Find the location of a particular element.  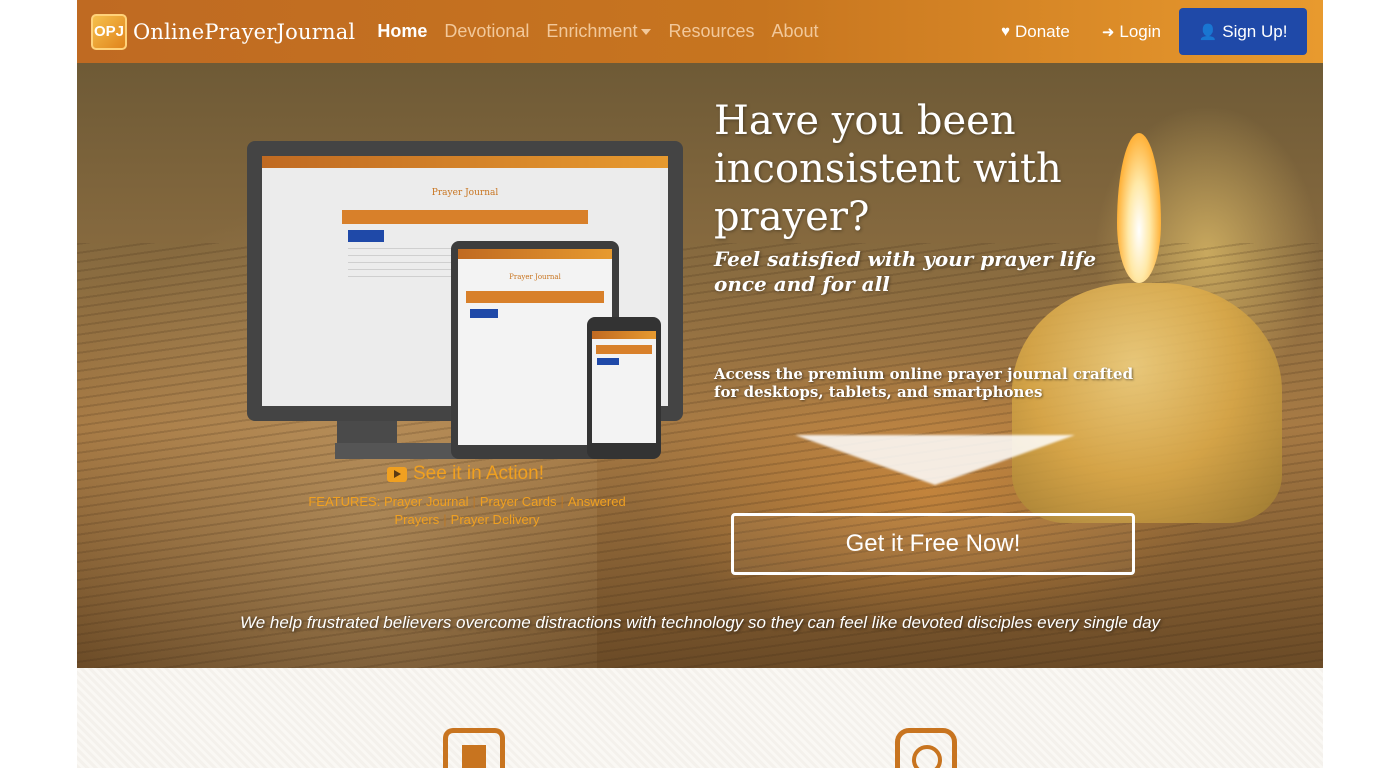

signup-button: 👤 Sign Up! is located at coordinates (1243, 31).